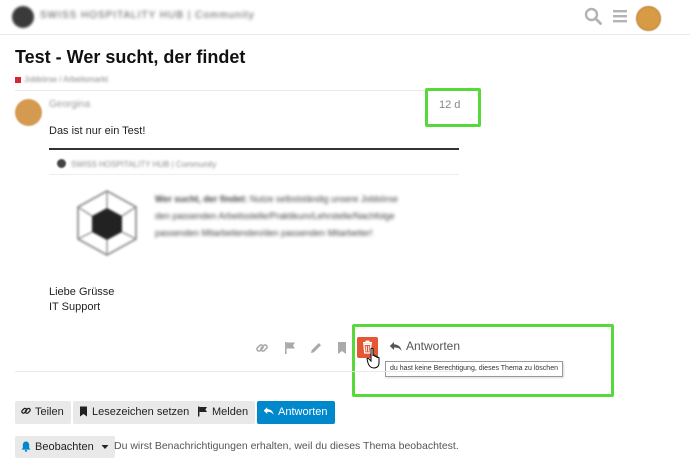  I want to click on bookmark-button-label: Lesezeichen setzen, so click(141, 412).